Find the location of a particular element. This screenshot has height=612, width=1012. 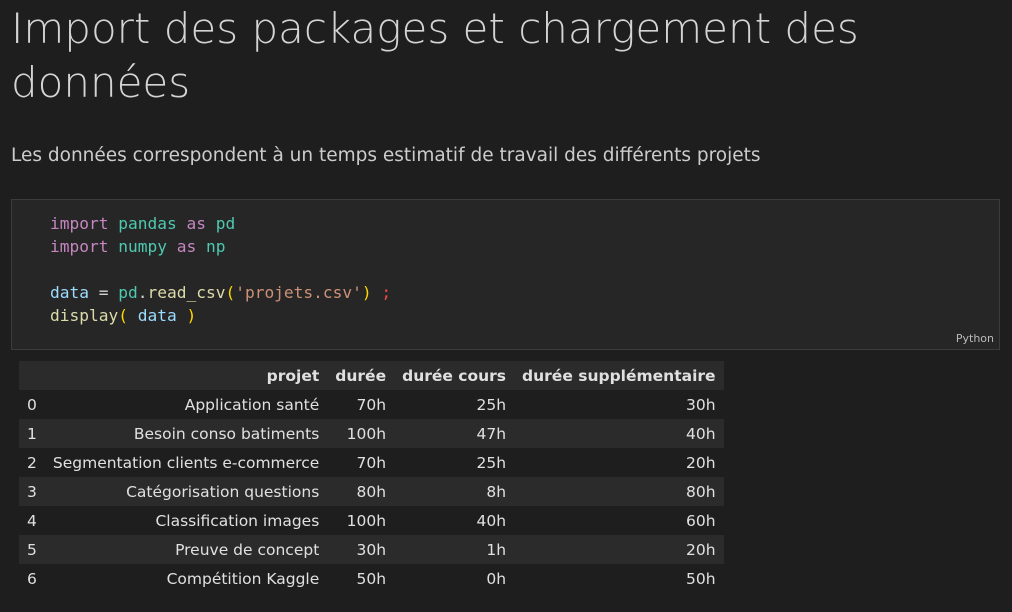

table-cell: Segmentation clients e-commerce is located at coordinates (186, 462).